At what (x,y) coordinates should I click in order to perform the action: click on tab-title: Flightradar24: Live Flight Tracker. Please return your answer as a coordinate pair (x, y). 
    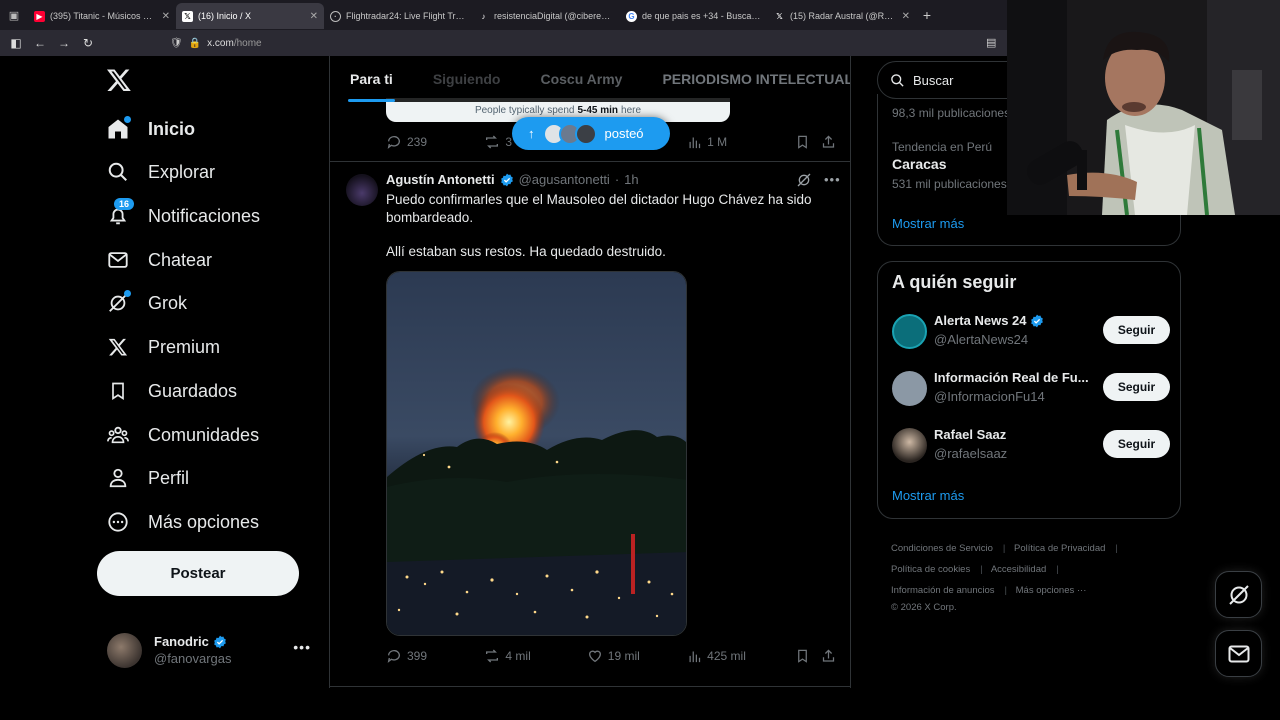
    Looking at the image, I should click on (406, 16).